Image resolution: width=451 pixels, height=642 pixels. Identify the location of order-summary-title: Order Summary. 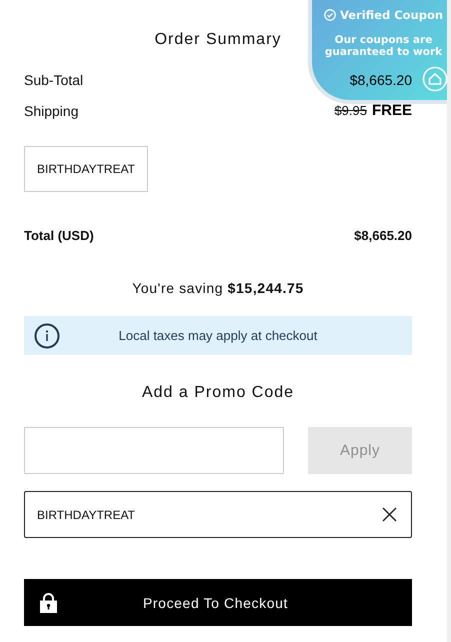
(218, 40).